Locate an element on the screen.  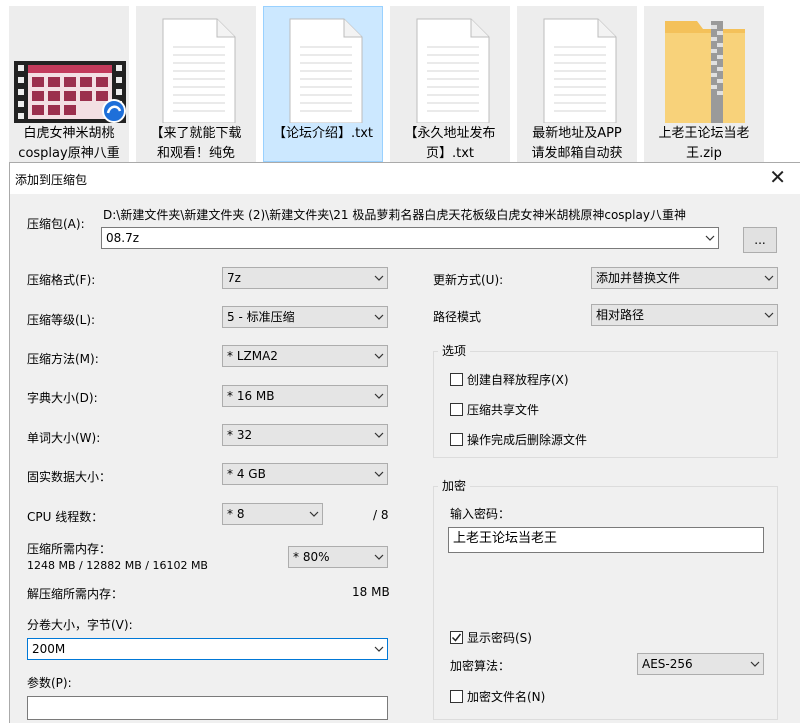
file-name: 【论坛介绍】.txt is located at coordinates (323, 133).